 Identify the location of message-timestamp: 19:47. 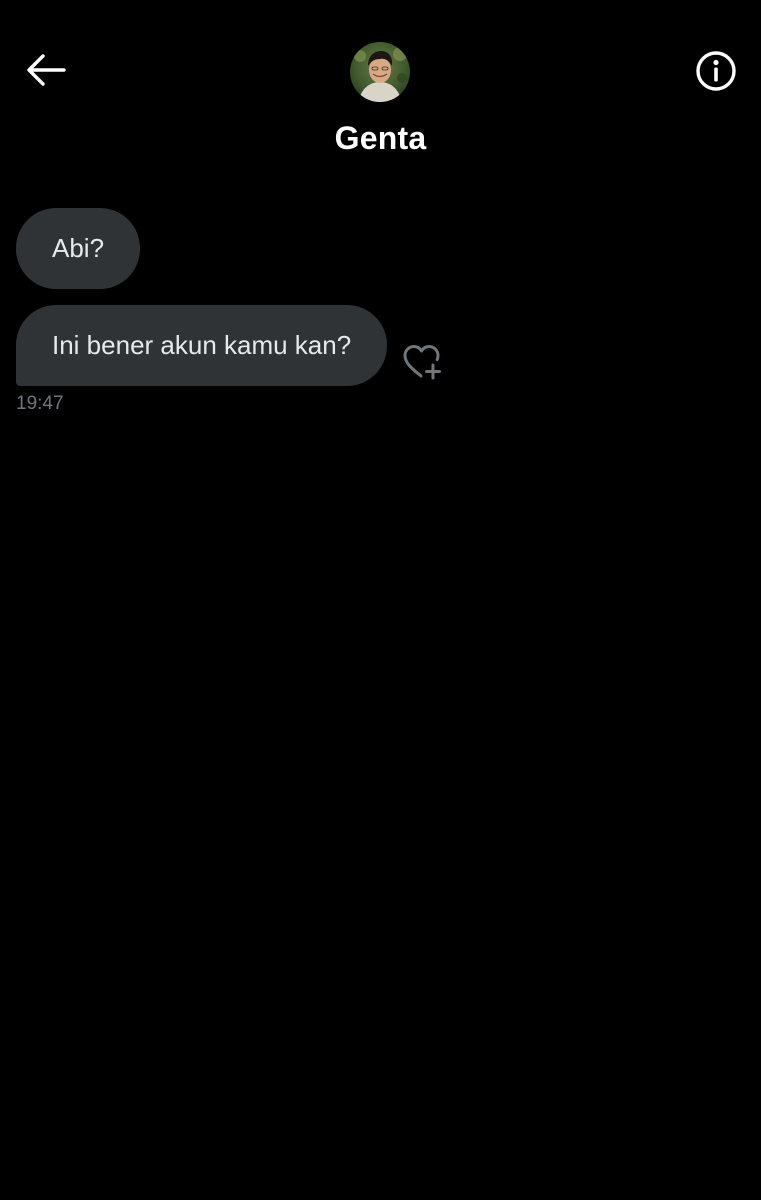
(40, 403).